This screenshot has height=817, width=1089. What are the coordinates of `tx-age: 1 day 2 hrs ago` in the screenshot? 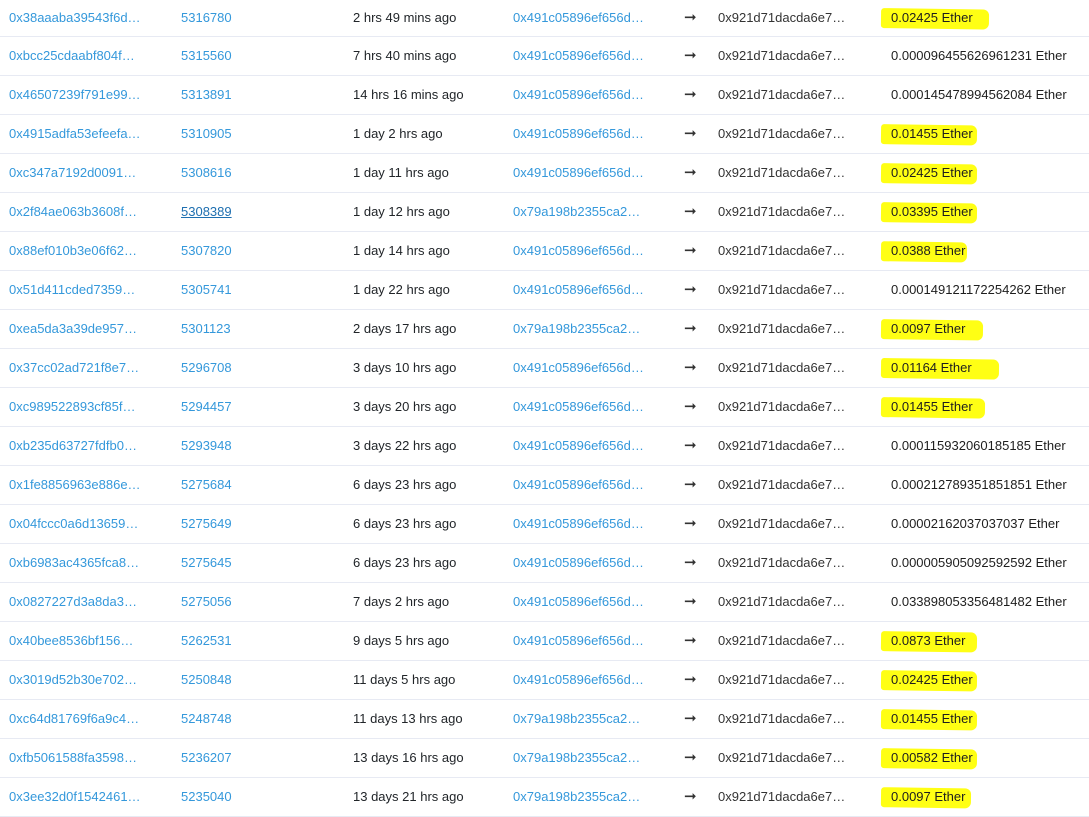 It's located at (398, 133).